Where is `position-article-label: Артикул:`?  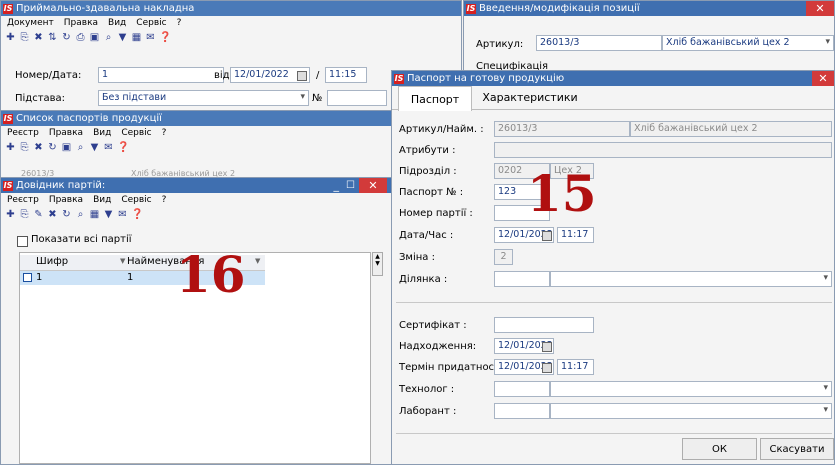
position-article-label: Артикул: is located at coordinates (500, 44).